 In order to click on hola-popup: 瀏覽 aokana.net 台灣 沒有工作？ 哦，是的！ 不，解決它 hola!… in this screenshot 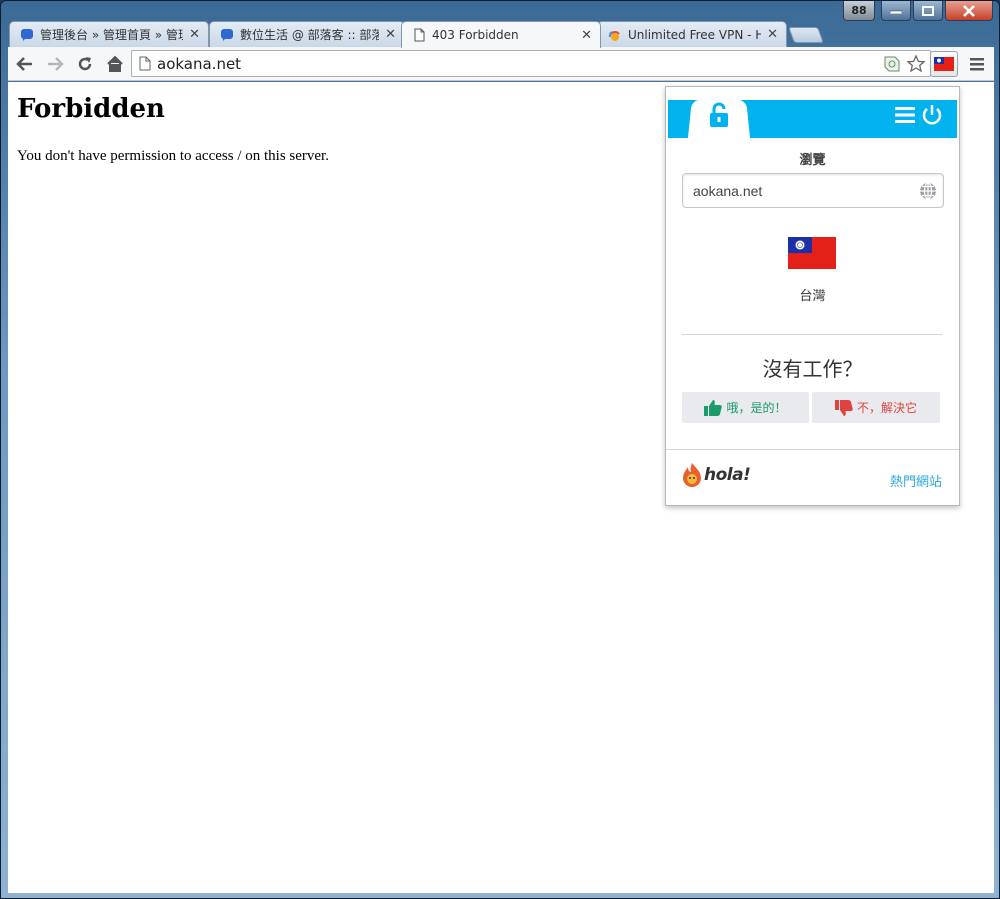, I will do `click(812, 296)`.